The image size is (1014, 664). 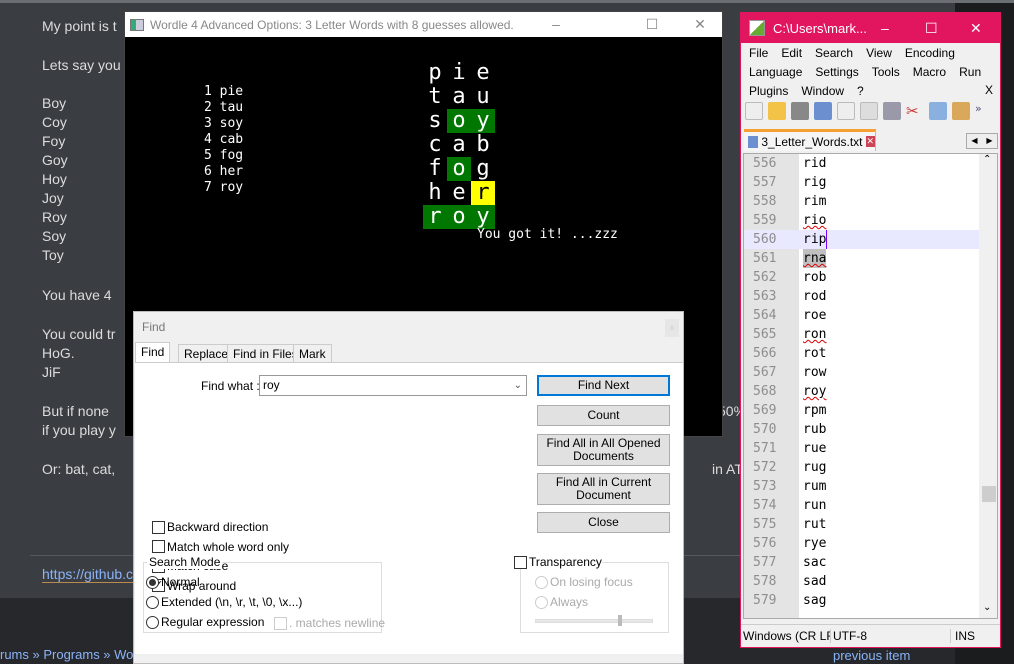 What do you see at coordinates (864, 524) in the screenshot?
I see `editor-line: 575 rut` at bounding box center [864, 524].